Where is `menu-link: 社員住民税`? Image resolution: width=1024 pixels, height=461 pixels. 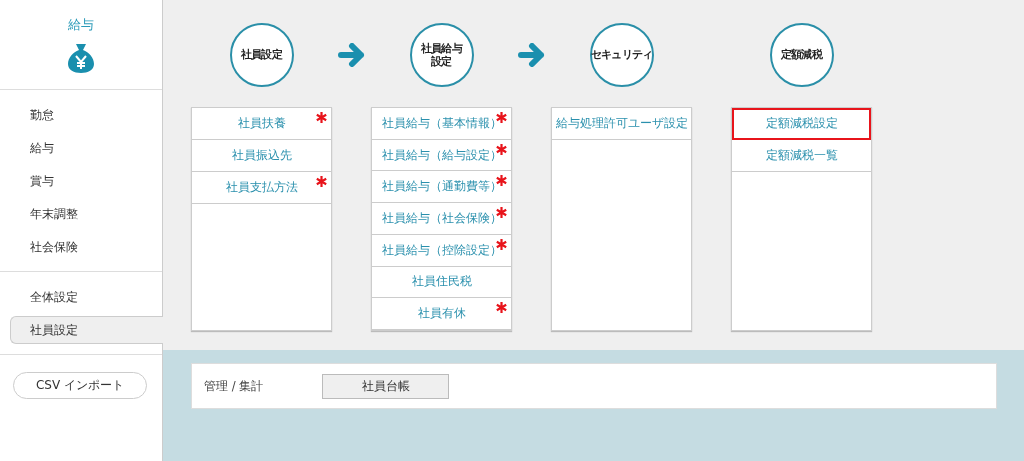
menu-link: 社員住民税 is located at coordinates (441, 282).